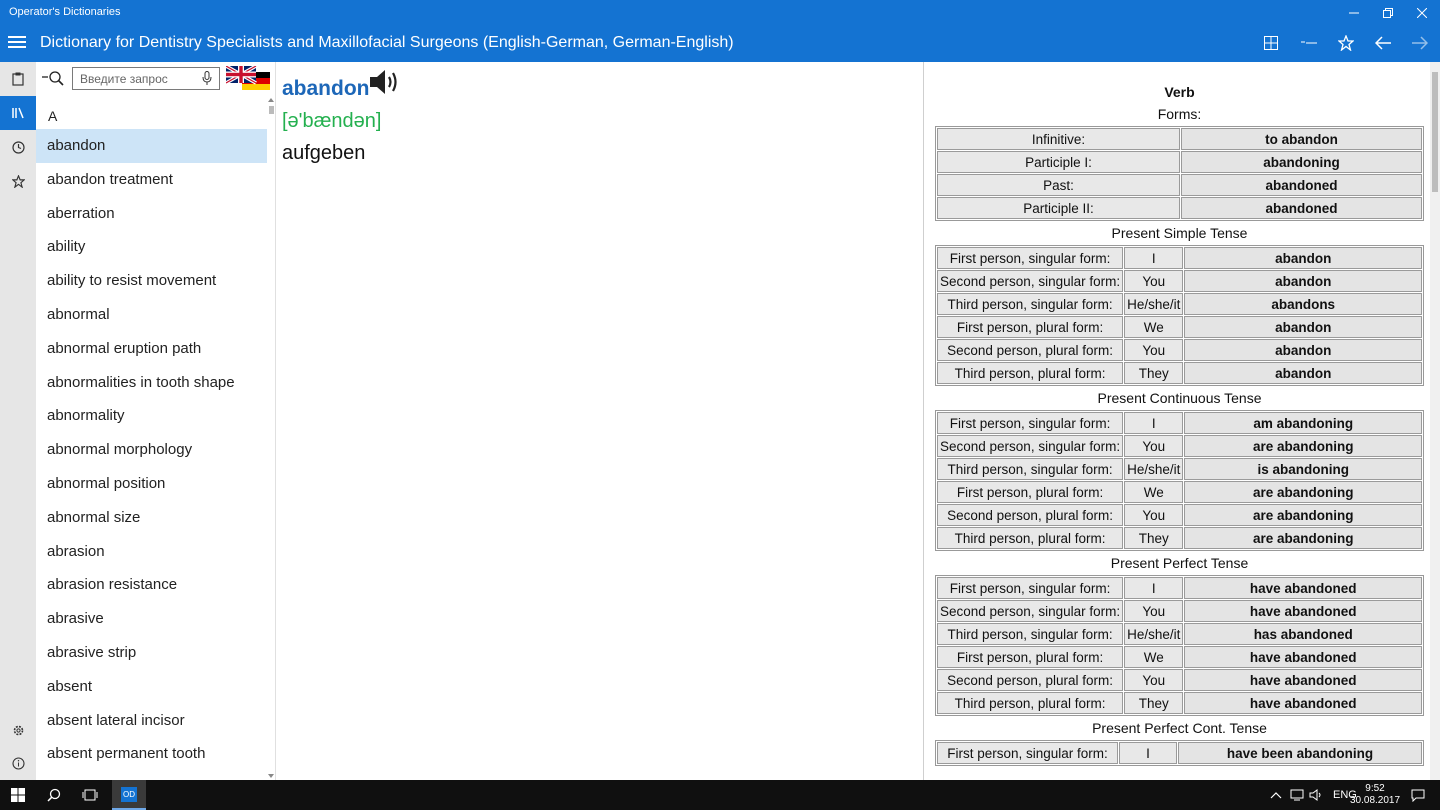  What do you see at coordinates (151, 180) in the screenshot?
I see `word-list-item: abandon treatment` at bounding box center [151, 180].